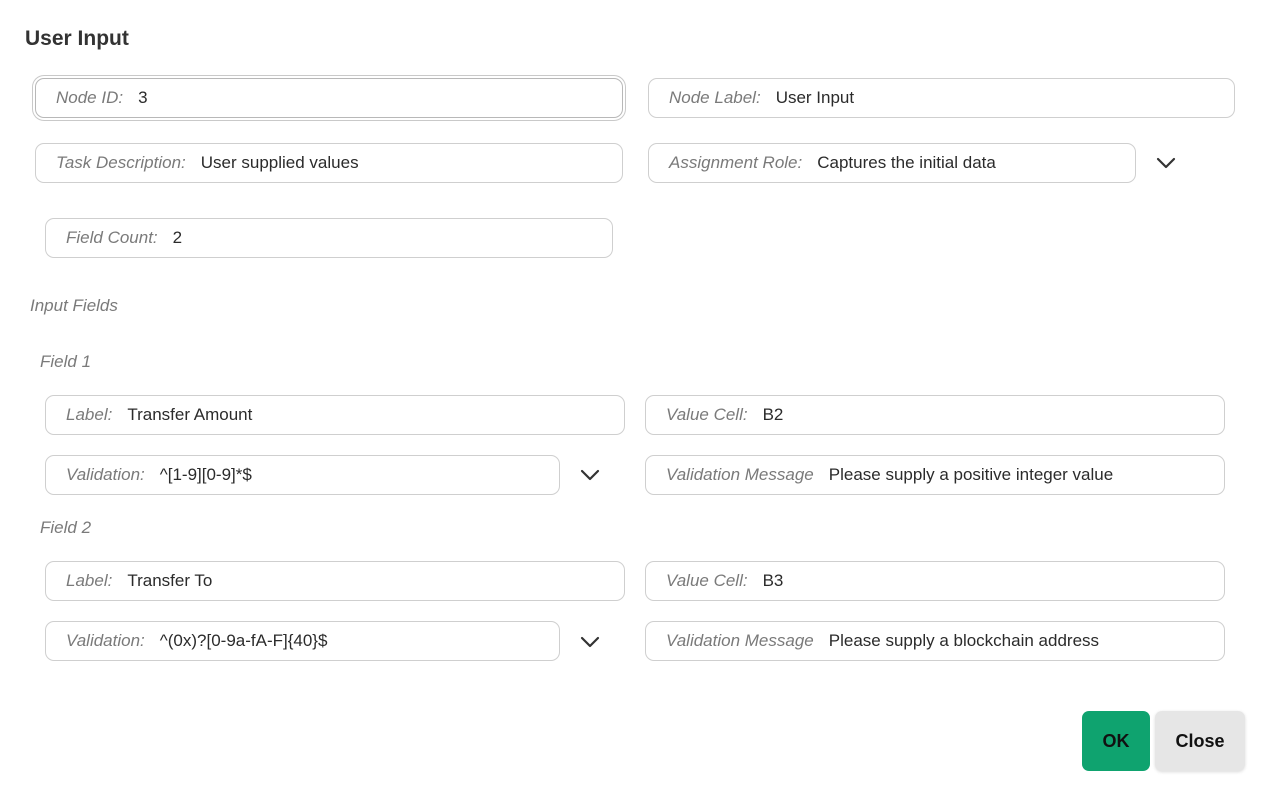 The height and width of the screenshot is (794, 1265). What do you see at coordinates (773, 580) in the screenshot?
I see `field-2-value-cell-value: B3` at bounding box center [773, 580].